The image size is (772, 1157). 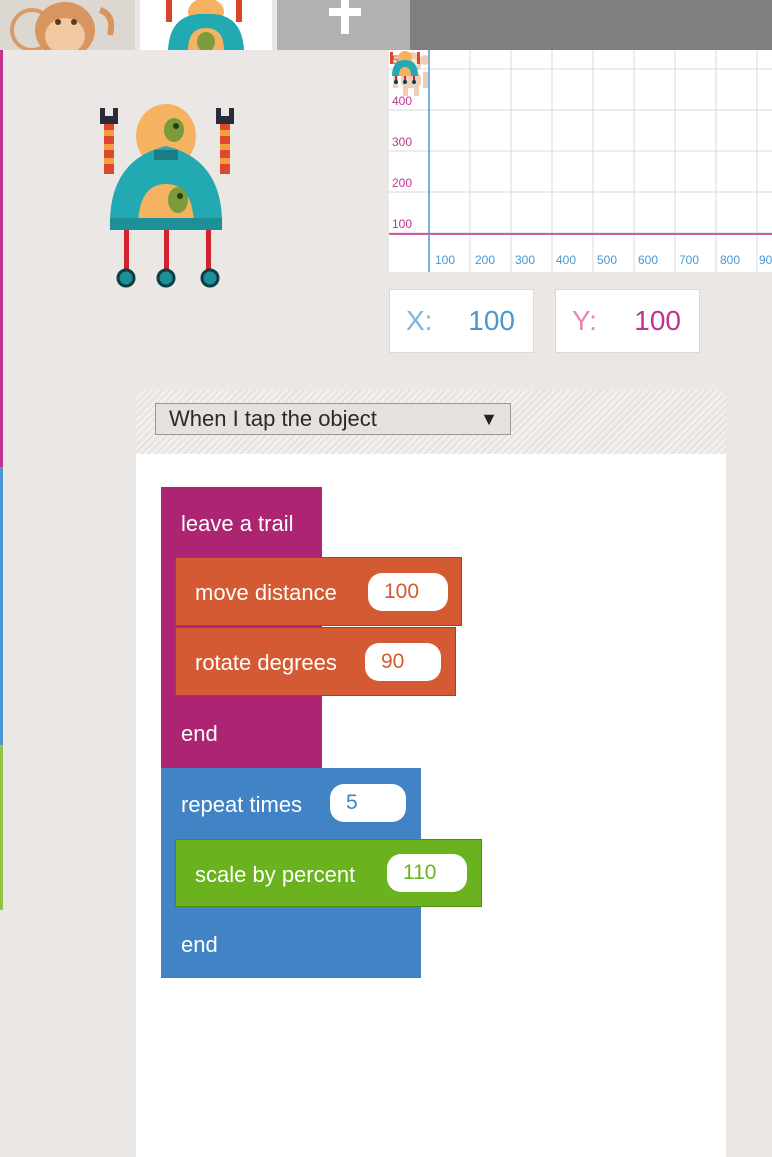 What do you see at coordinates (427, 873) in the screenshot?
I see `scale-by-percent-input: 110` at bounding box center [427, 873].